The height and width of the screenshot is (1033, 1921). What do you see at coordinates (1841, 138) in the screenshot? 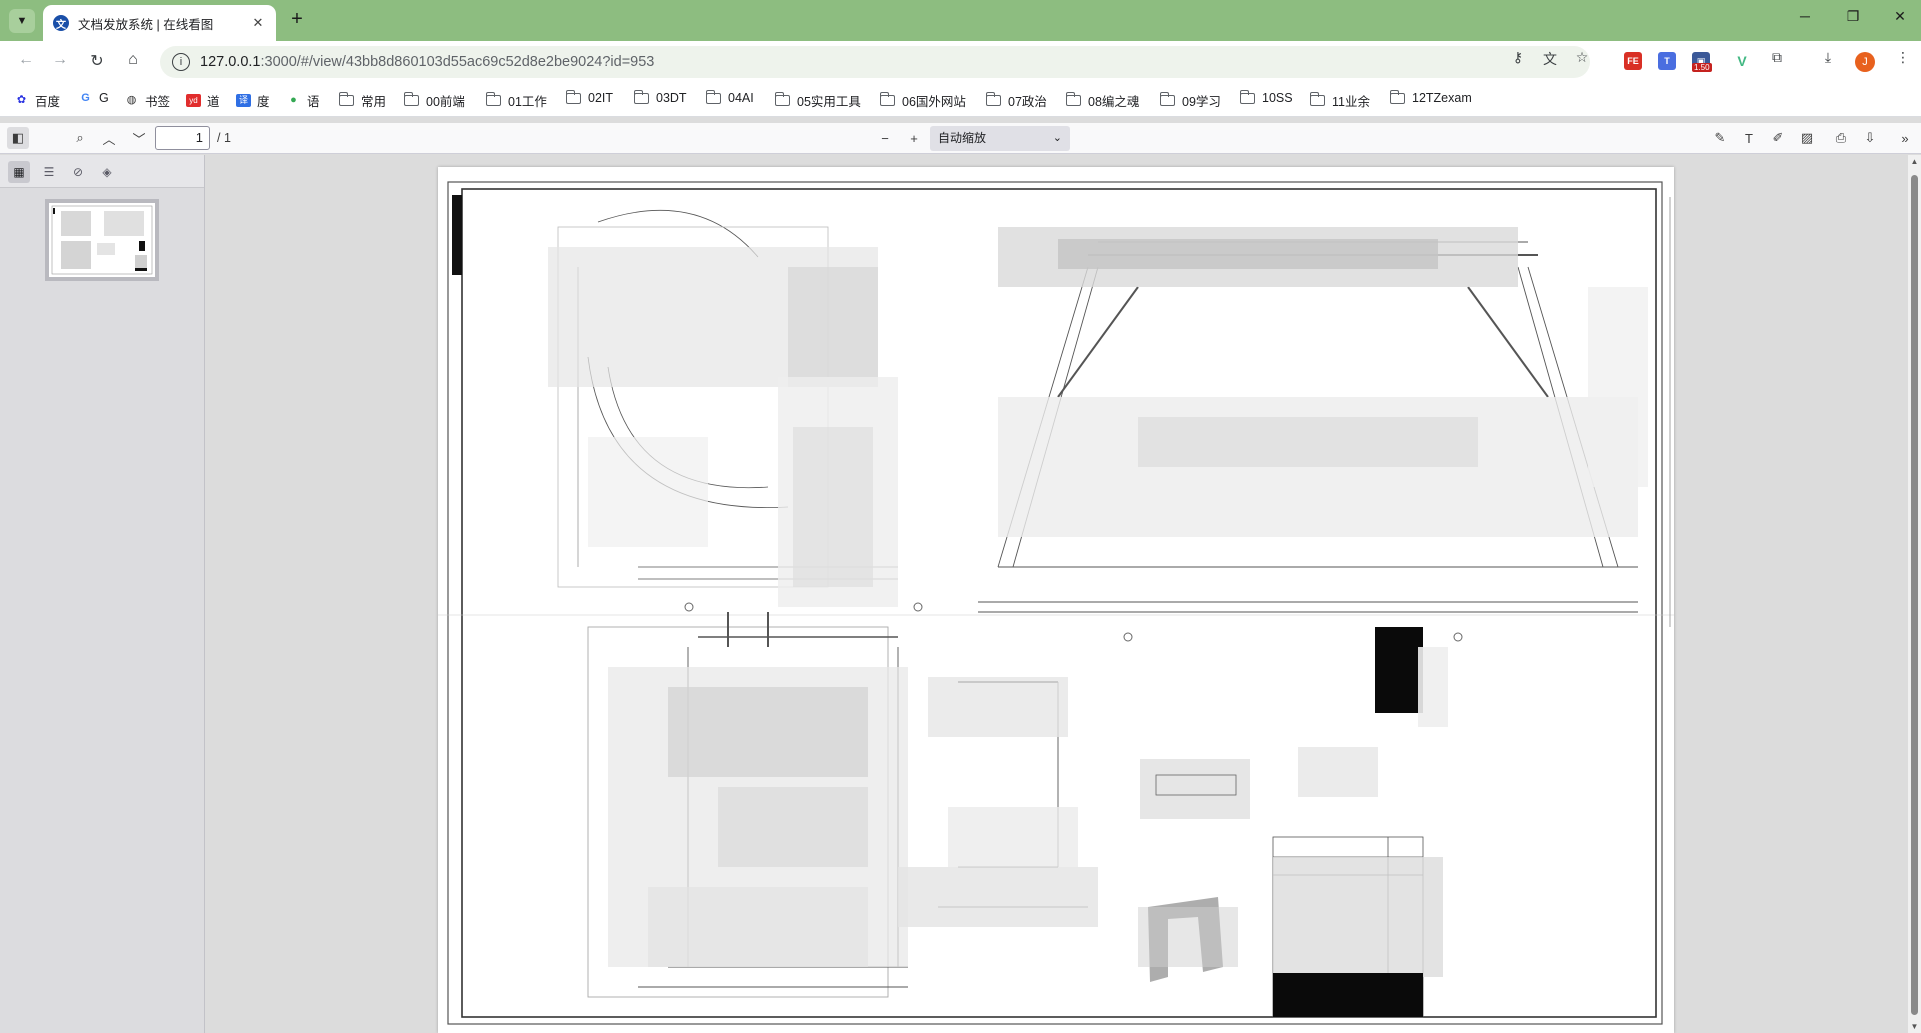
I see `print-icon: ⎙` at bounding box center [1841, 138].